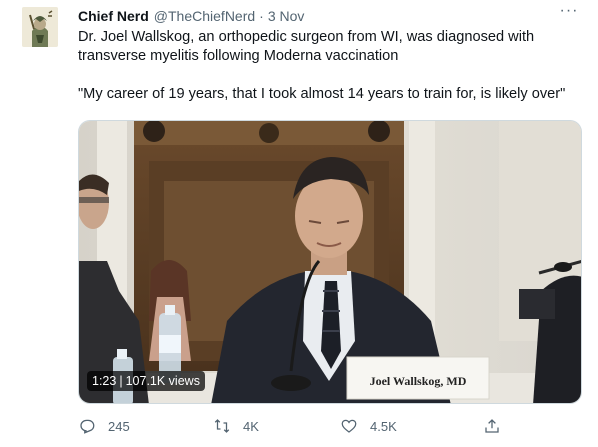  I want to click on tweet-header: Chief Nerd @TheChiefNerd · 3 Nov, so click(191, 16).